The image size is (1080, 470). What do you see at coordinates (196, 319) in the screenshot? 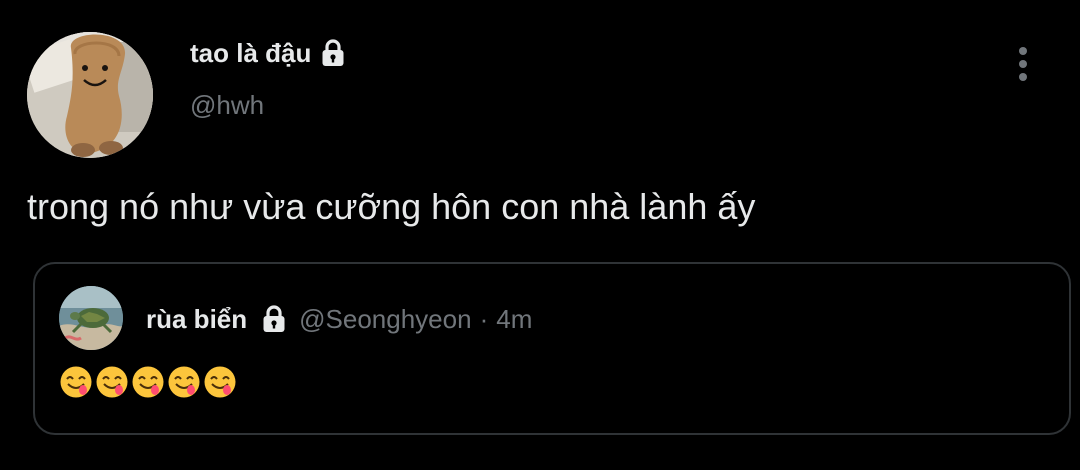
I see `quoted-author-display-name: rùa biển` at bounding box center [196, 319].